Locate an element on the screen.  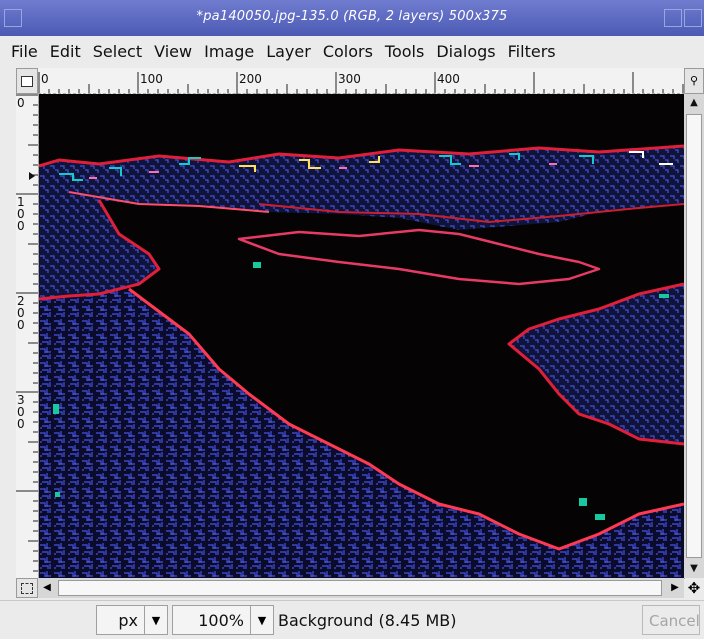
hruler-label-400: 400 is located at coordinates (448, 79).